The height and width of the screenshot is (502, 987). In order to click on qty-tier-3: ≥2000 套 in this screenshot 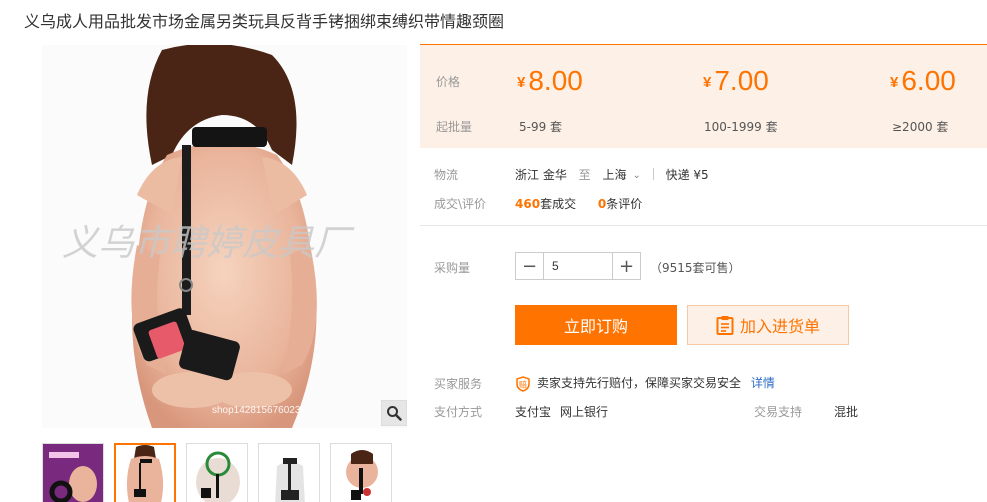, I will do `click(920, 127)`.